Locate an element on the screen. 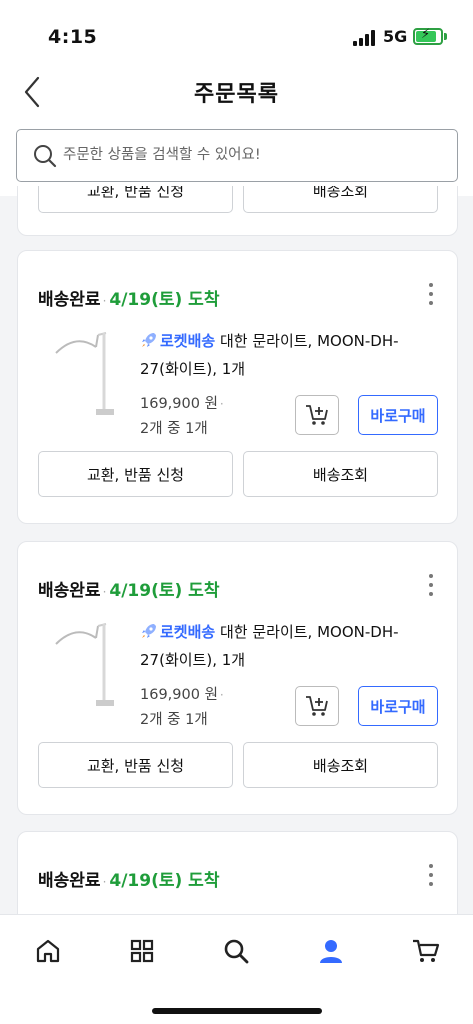 Image resolution: width=473 pixels, height=1024 pixels. page-title: 주문목록 is located at coordinates (236, 94).